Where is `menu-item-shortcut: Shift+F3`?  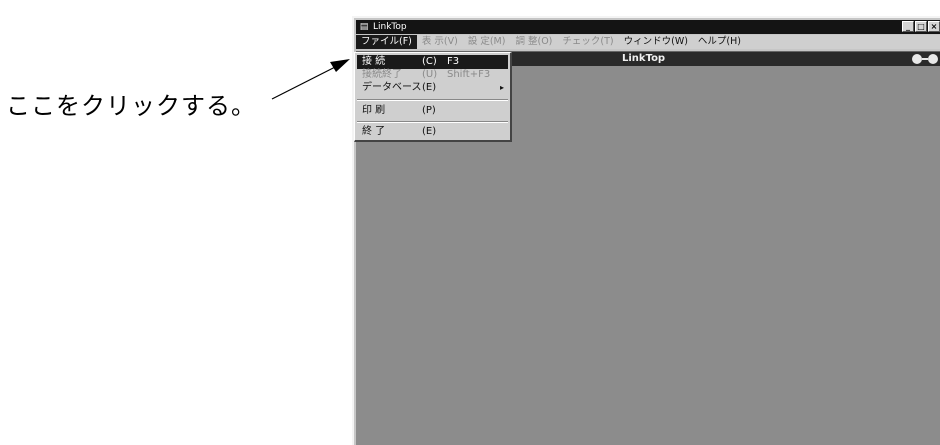 menu-item-shortcut: Shift+F3 is located at coordinates (469, 74).